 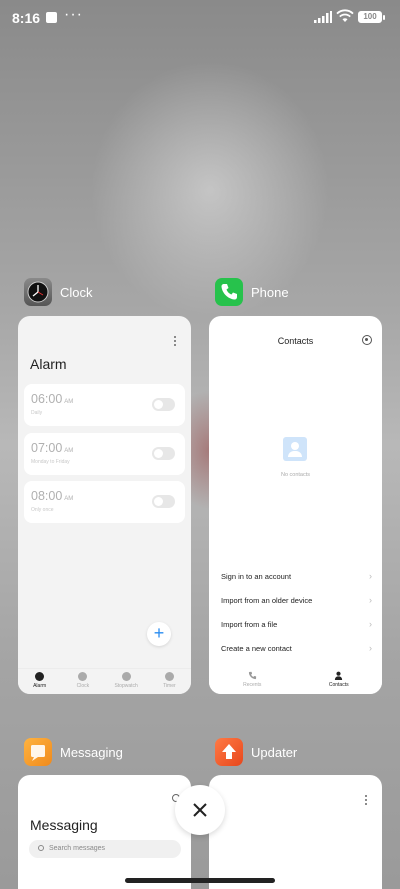 What do you see at coordinates (82, 681) in the screenshot?
I see `tab-clock: Clock` at bounding box center [82, 681].